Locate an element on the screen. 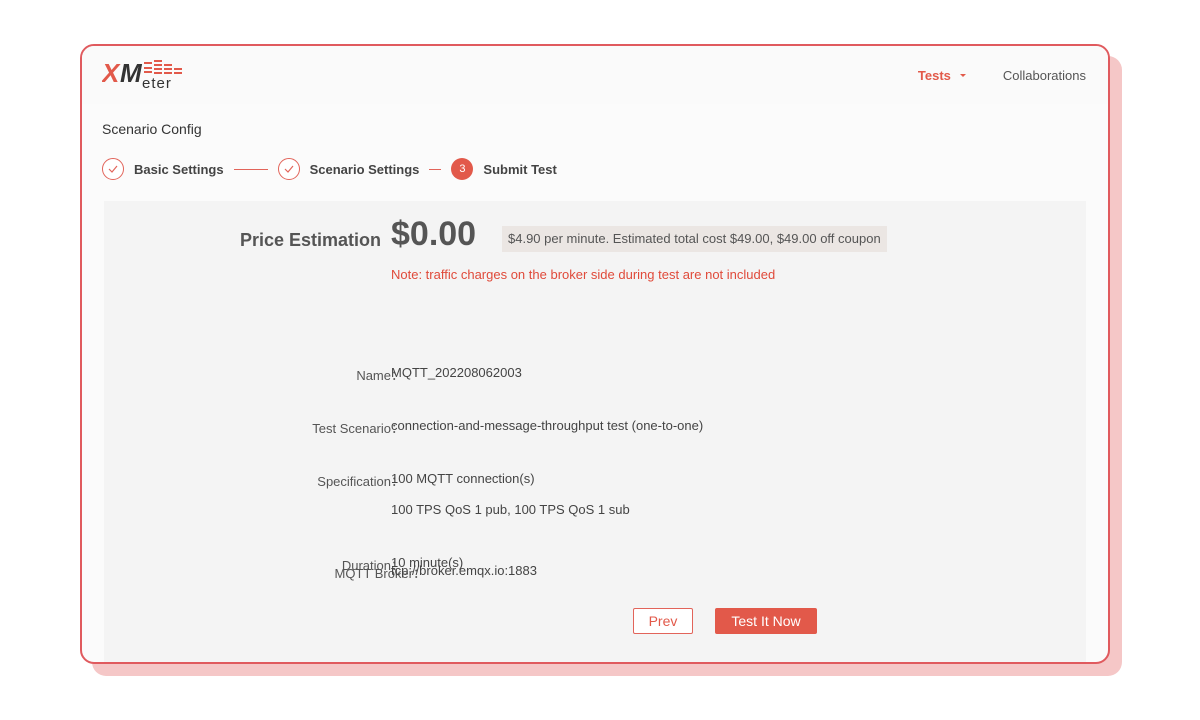 The height and width of the screenshot is (720, 1200). test-it-now-button: Test It Now is located at coordinates (766, 621).